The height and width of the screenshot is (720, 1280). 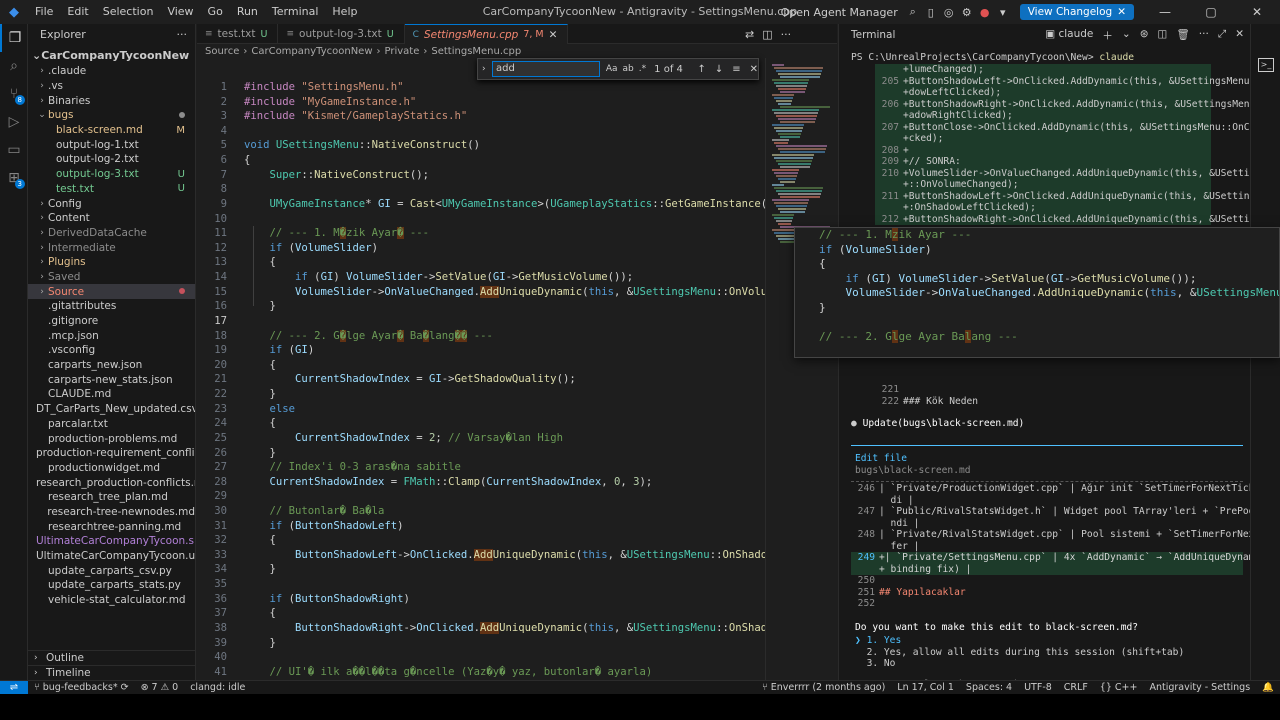 I want to click on match-word-icon: ab, so click(x=628, y=69).